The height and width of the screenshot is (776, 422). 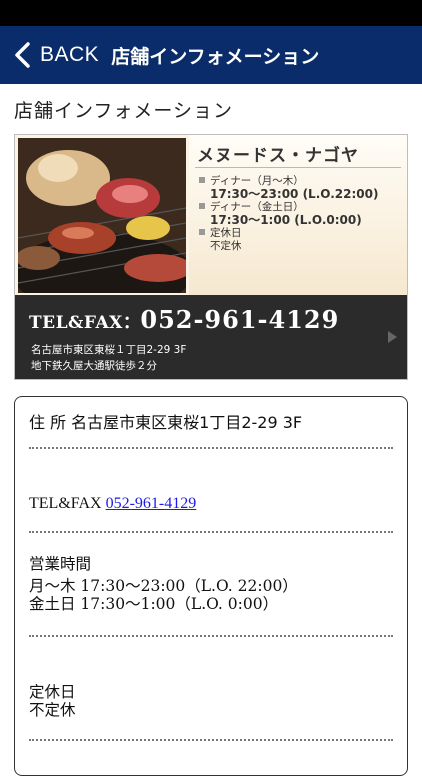 What do you see at coordinates (163, 586) in the screenshot?
I see `hours-weekday: 月〜木 17:30〜23:00（L.O. 22:00）` at bounding box center [163, 586].